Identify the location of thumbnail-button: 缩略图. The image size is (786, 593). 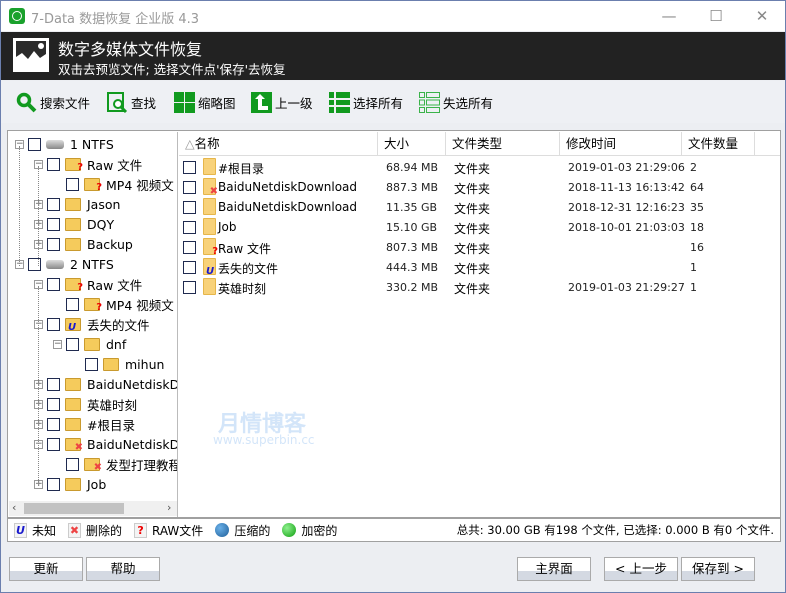
(205, 102).